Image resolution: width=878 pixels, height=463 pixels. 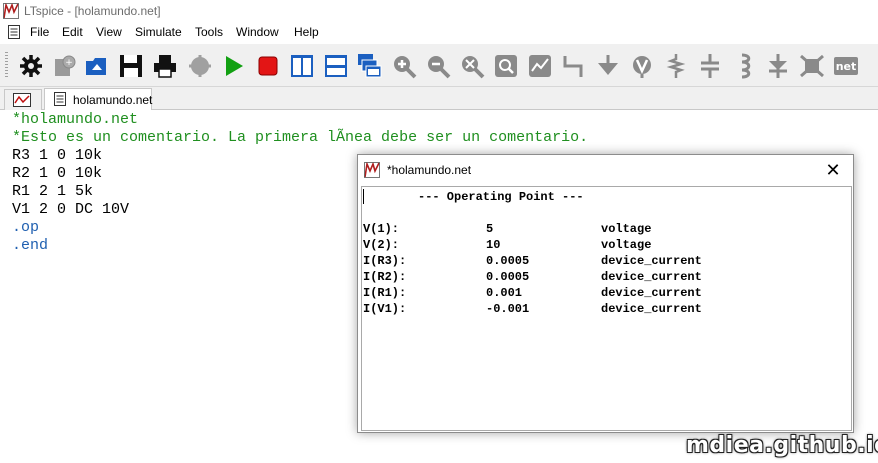 What do you see at coordinates (71, 209) in the screenshot?
I see `netlist-line: V1 2 0 DC 10V` at bounding box center [71, 209].